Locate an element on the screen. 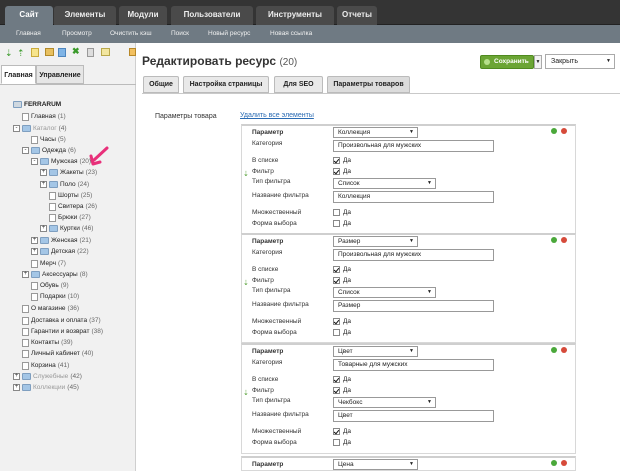  tree-item: + Поло (24) is located at coordinates (64, 184).